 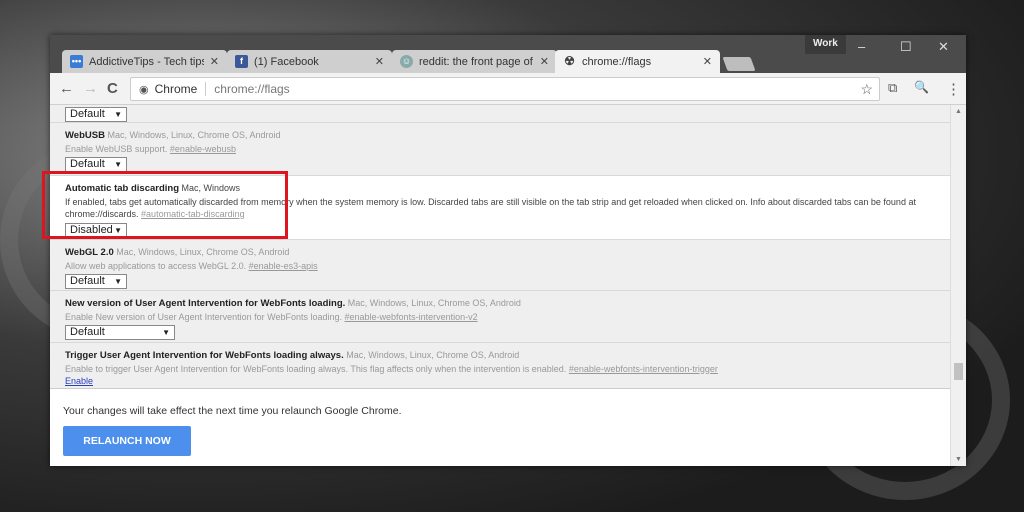 I want to click on relaunch-now-button: RELAUNCH NOW, so click(x=127, y=441).